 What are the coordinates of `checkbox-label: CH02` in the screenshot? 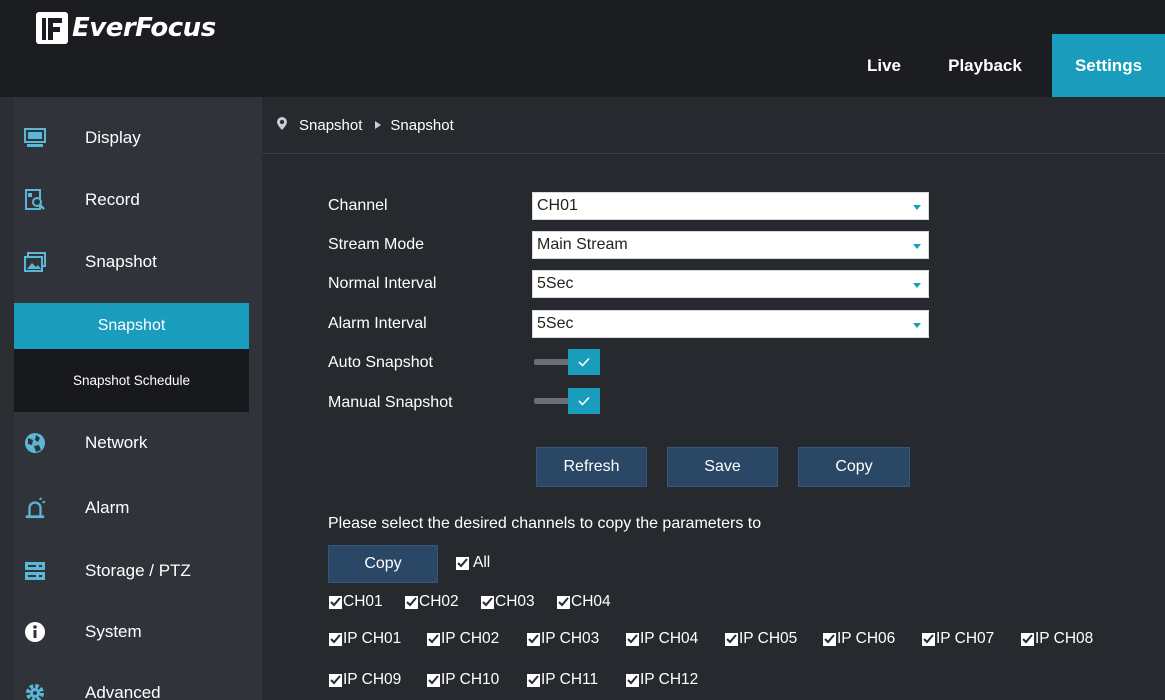 It's located at (439, 601).